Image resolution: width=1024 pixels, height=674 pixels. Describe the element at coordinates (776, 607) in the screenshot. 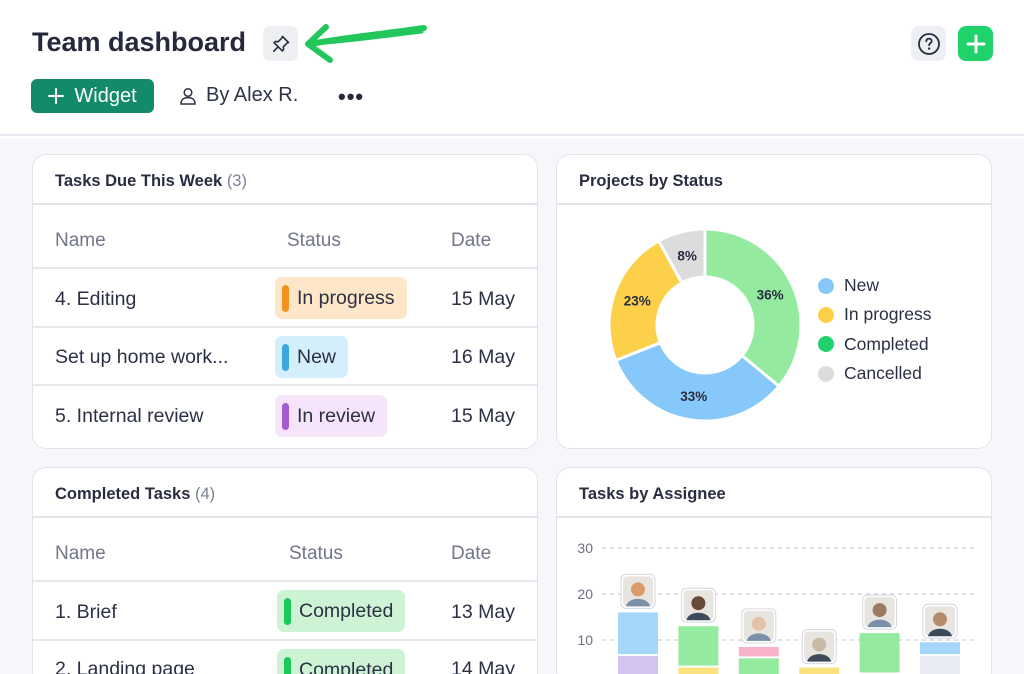

I see `tasks-by-assignee-chart: 10 20 30` at that location.